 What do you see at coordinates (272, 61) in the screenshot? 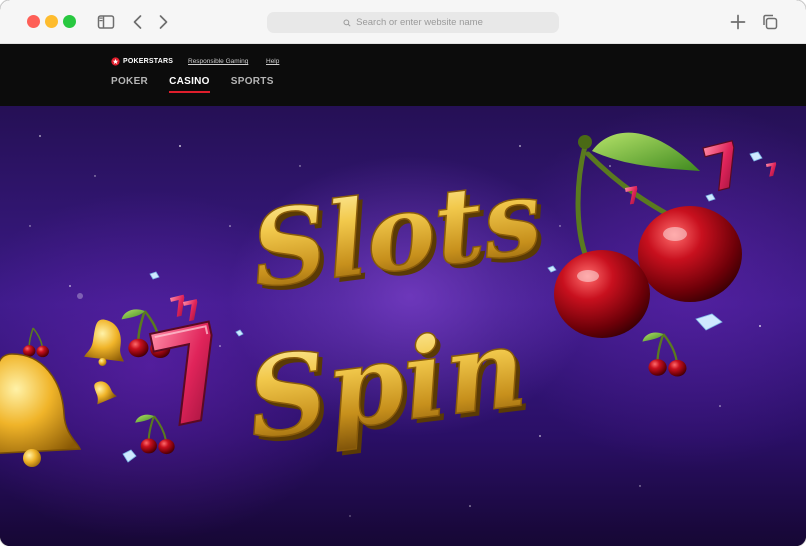
I see `help-link: Help` at bounding box center [272, 61].